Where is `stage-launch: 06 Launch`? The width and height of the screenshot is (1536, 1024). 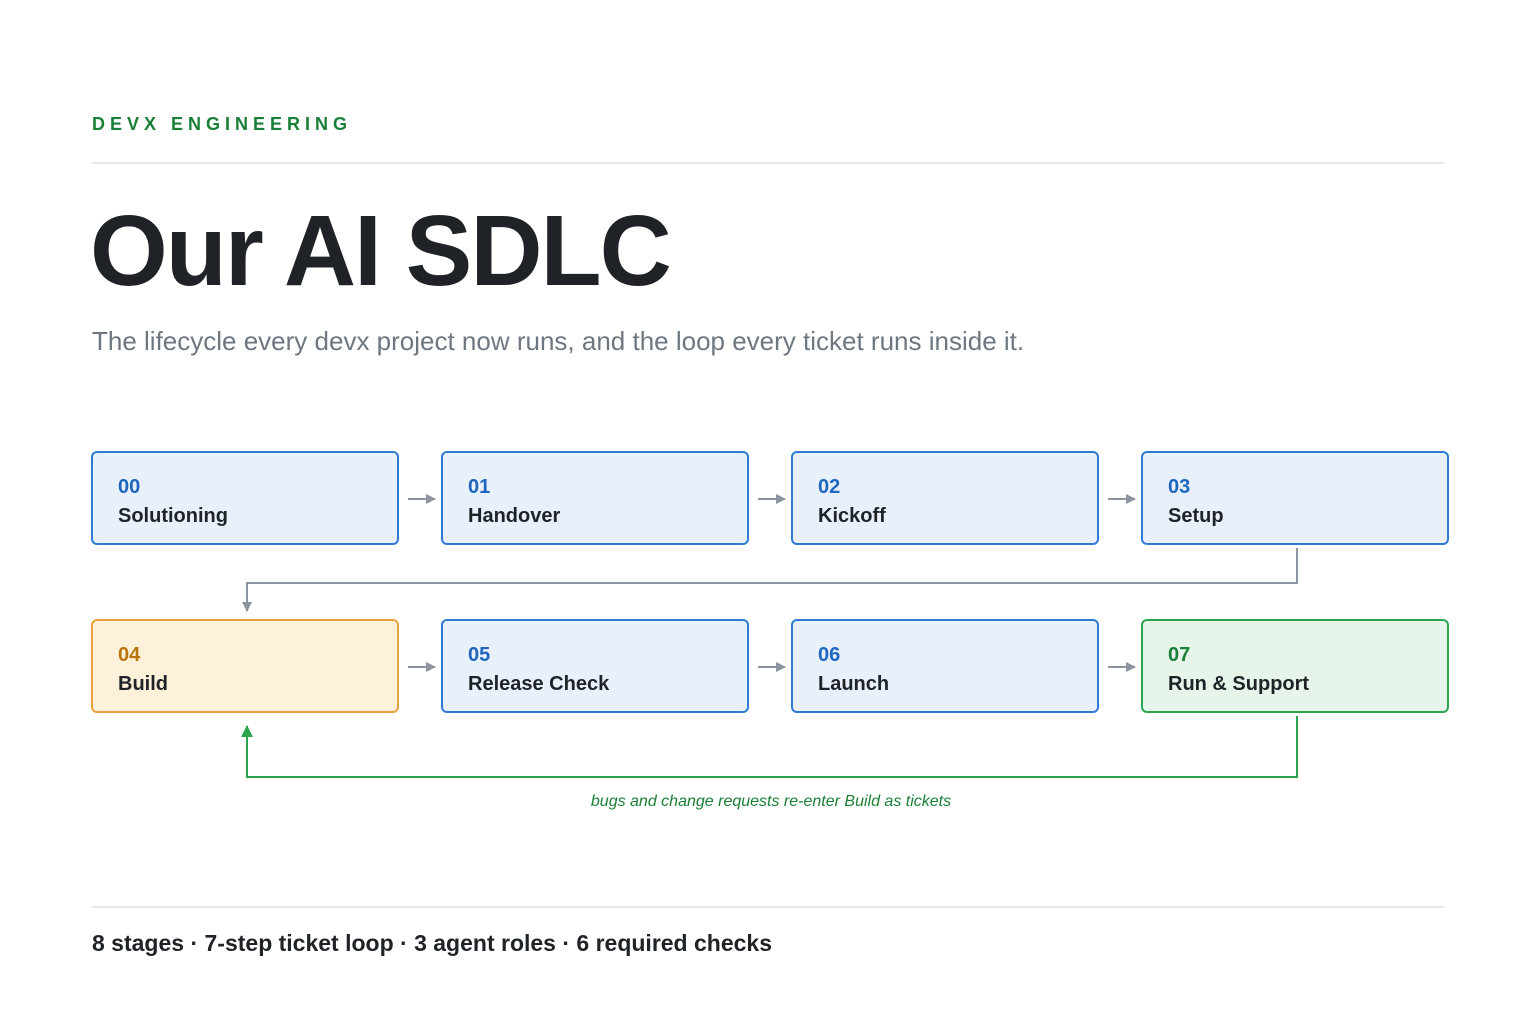 stage-launch: 06 Launch is located at coordinates (945, 666).